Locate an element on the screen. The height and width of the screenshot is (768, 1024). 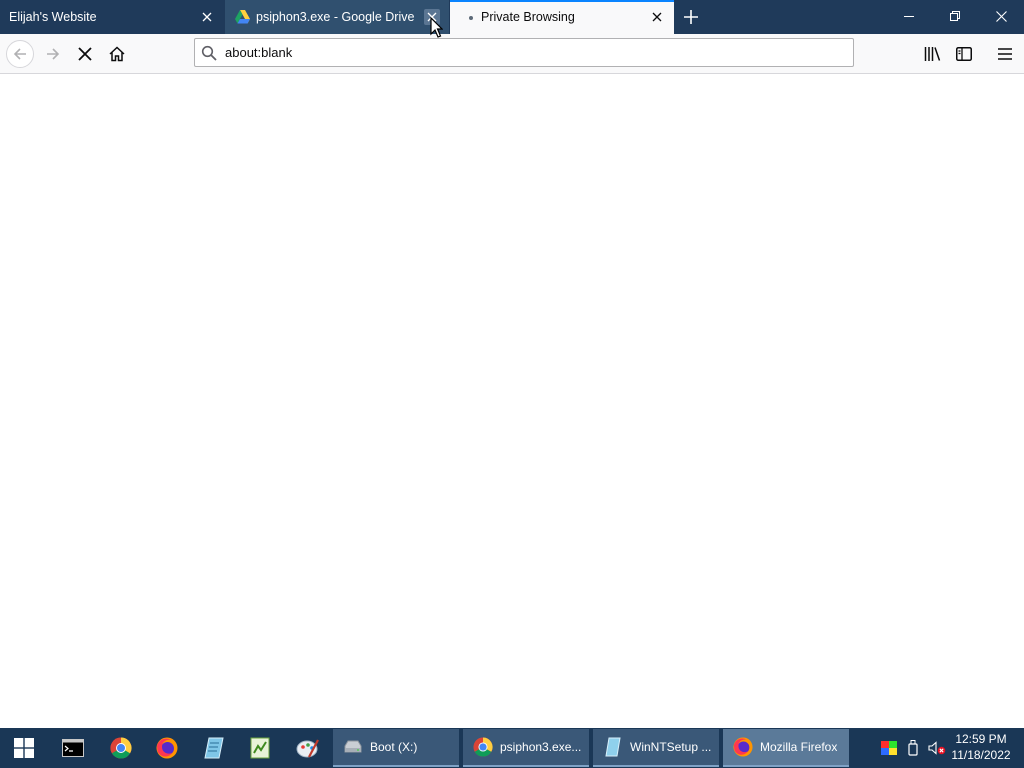
windows-start-icon is located at coordinates (24, 748).